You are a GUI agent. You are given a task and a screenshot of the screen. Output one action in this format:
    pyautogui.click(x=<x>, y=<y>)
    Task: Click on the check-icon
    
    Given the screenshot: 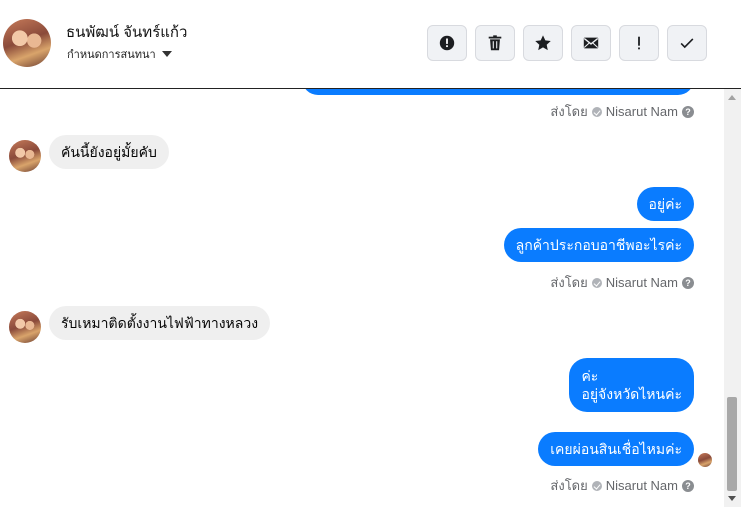 What is the action you would take?
    pyautogui.click(x=687, y=43)
    